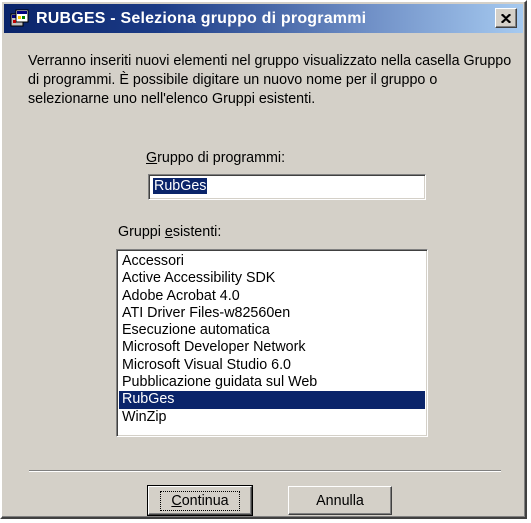 This screenshot has height=523, width=531. What do you see at coordinates (272, 347) in the screenshot?
I see `list-item: Microsoft Developer Network` at bounding box center [272, 347].